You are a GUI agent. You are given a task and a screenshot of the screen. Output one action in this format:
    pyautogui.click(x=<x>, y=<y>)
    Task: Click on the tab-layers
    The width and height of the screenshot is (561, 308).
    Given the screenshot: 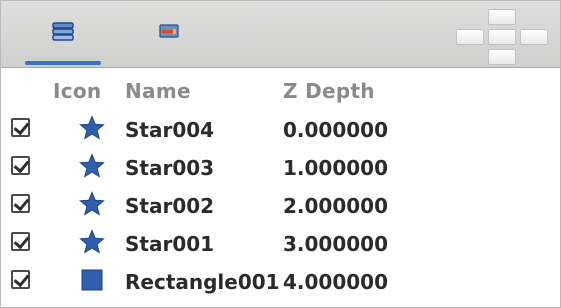 What is the action you would take?
    pyautogui.click(x=63, y=34)
    